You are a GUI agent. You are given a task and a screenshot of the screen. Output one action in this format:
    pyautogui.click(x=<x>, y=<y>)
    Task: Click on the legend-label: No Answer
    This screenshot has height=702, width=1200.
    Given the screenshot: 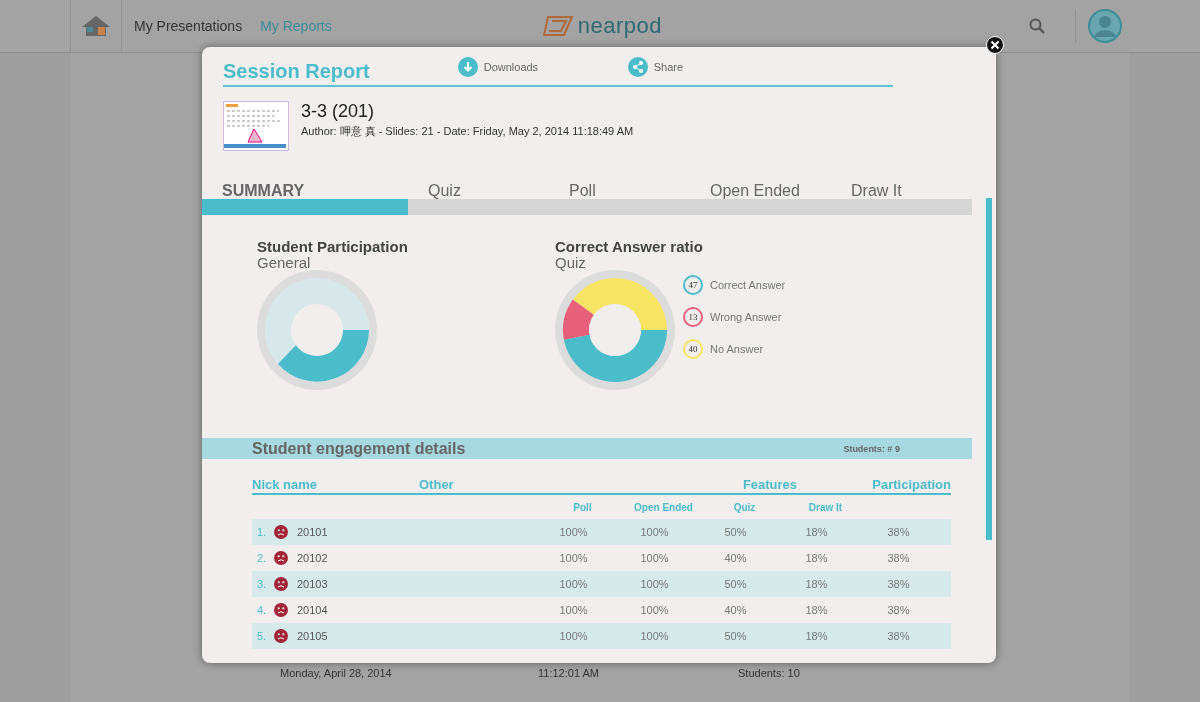 What is the action you would take?
    pyautogui.click(x=737, y=349)
    